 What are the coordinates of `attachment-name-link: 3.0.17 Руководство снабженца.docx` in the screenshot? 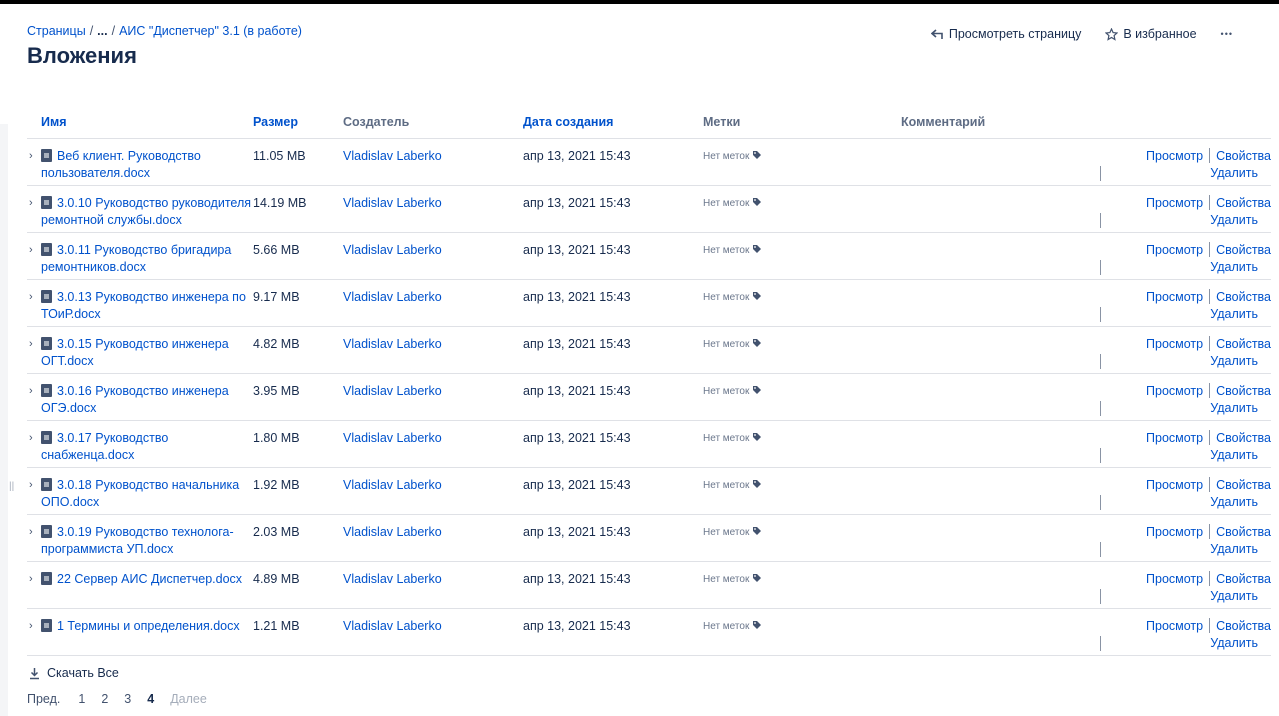 It's located at (104, 446).